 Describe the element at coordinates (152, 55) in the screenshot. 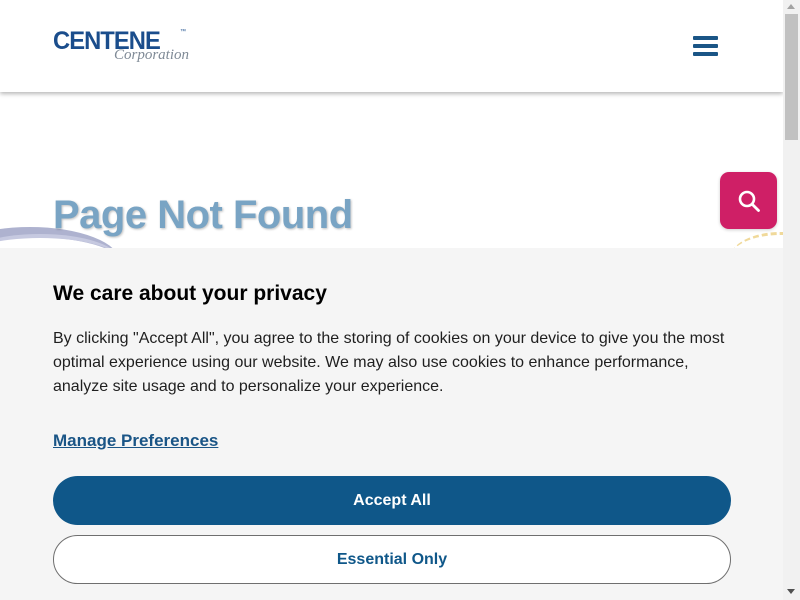

I see `logo-subtitle: Corporation` at that location.